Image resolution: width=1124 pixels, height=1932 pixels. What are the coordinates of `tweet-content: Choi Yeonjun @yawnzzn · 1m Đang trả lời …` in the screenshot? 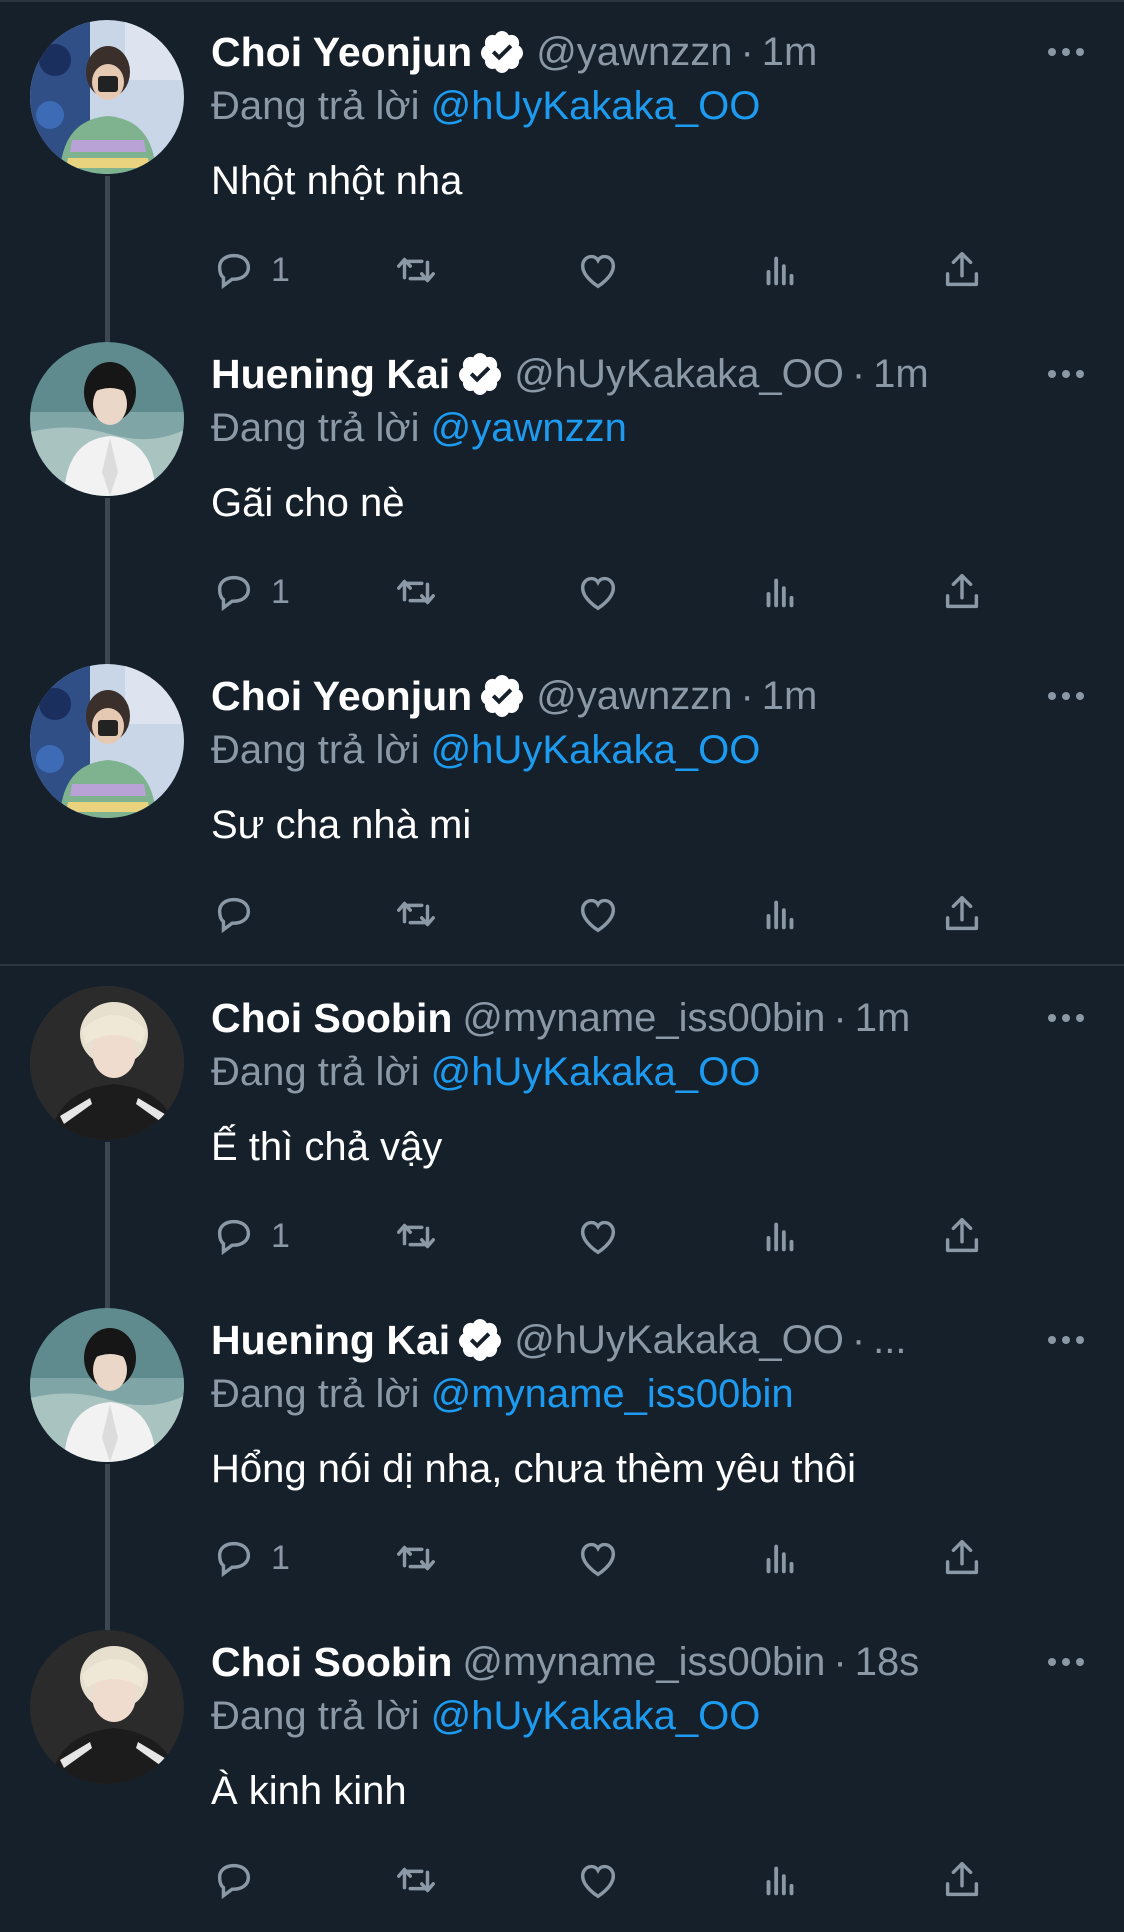 It's located at (652, 158).